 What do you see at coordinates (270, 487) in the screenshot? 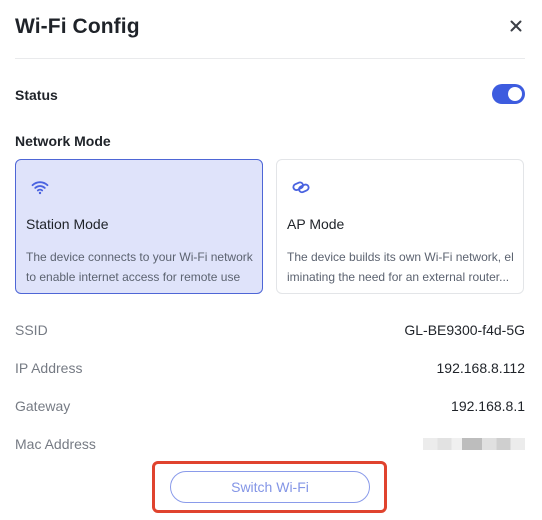
I see `switch-wifi-button: Switch Wi-Fi` at bounding box center [270, 487].